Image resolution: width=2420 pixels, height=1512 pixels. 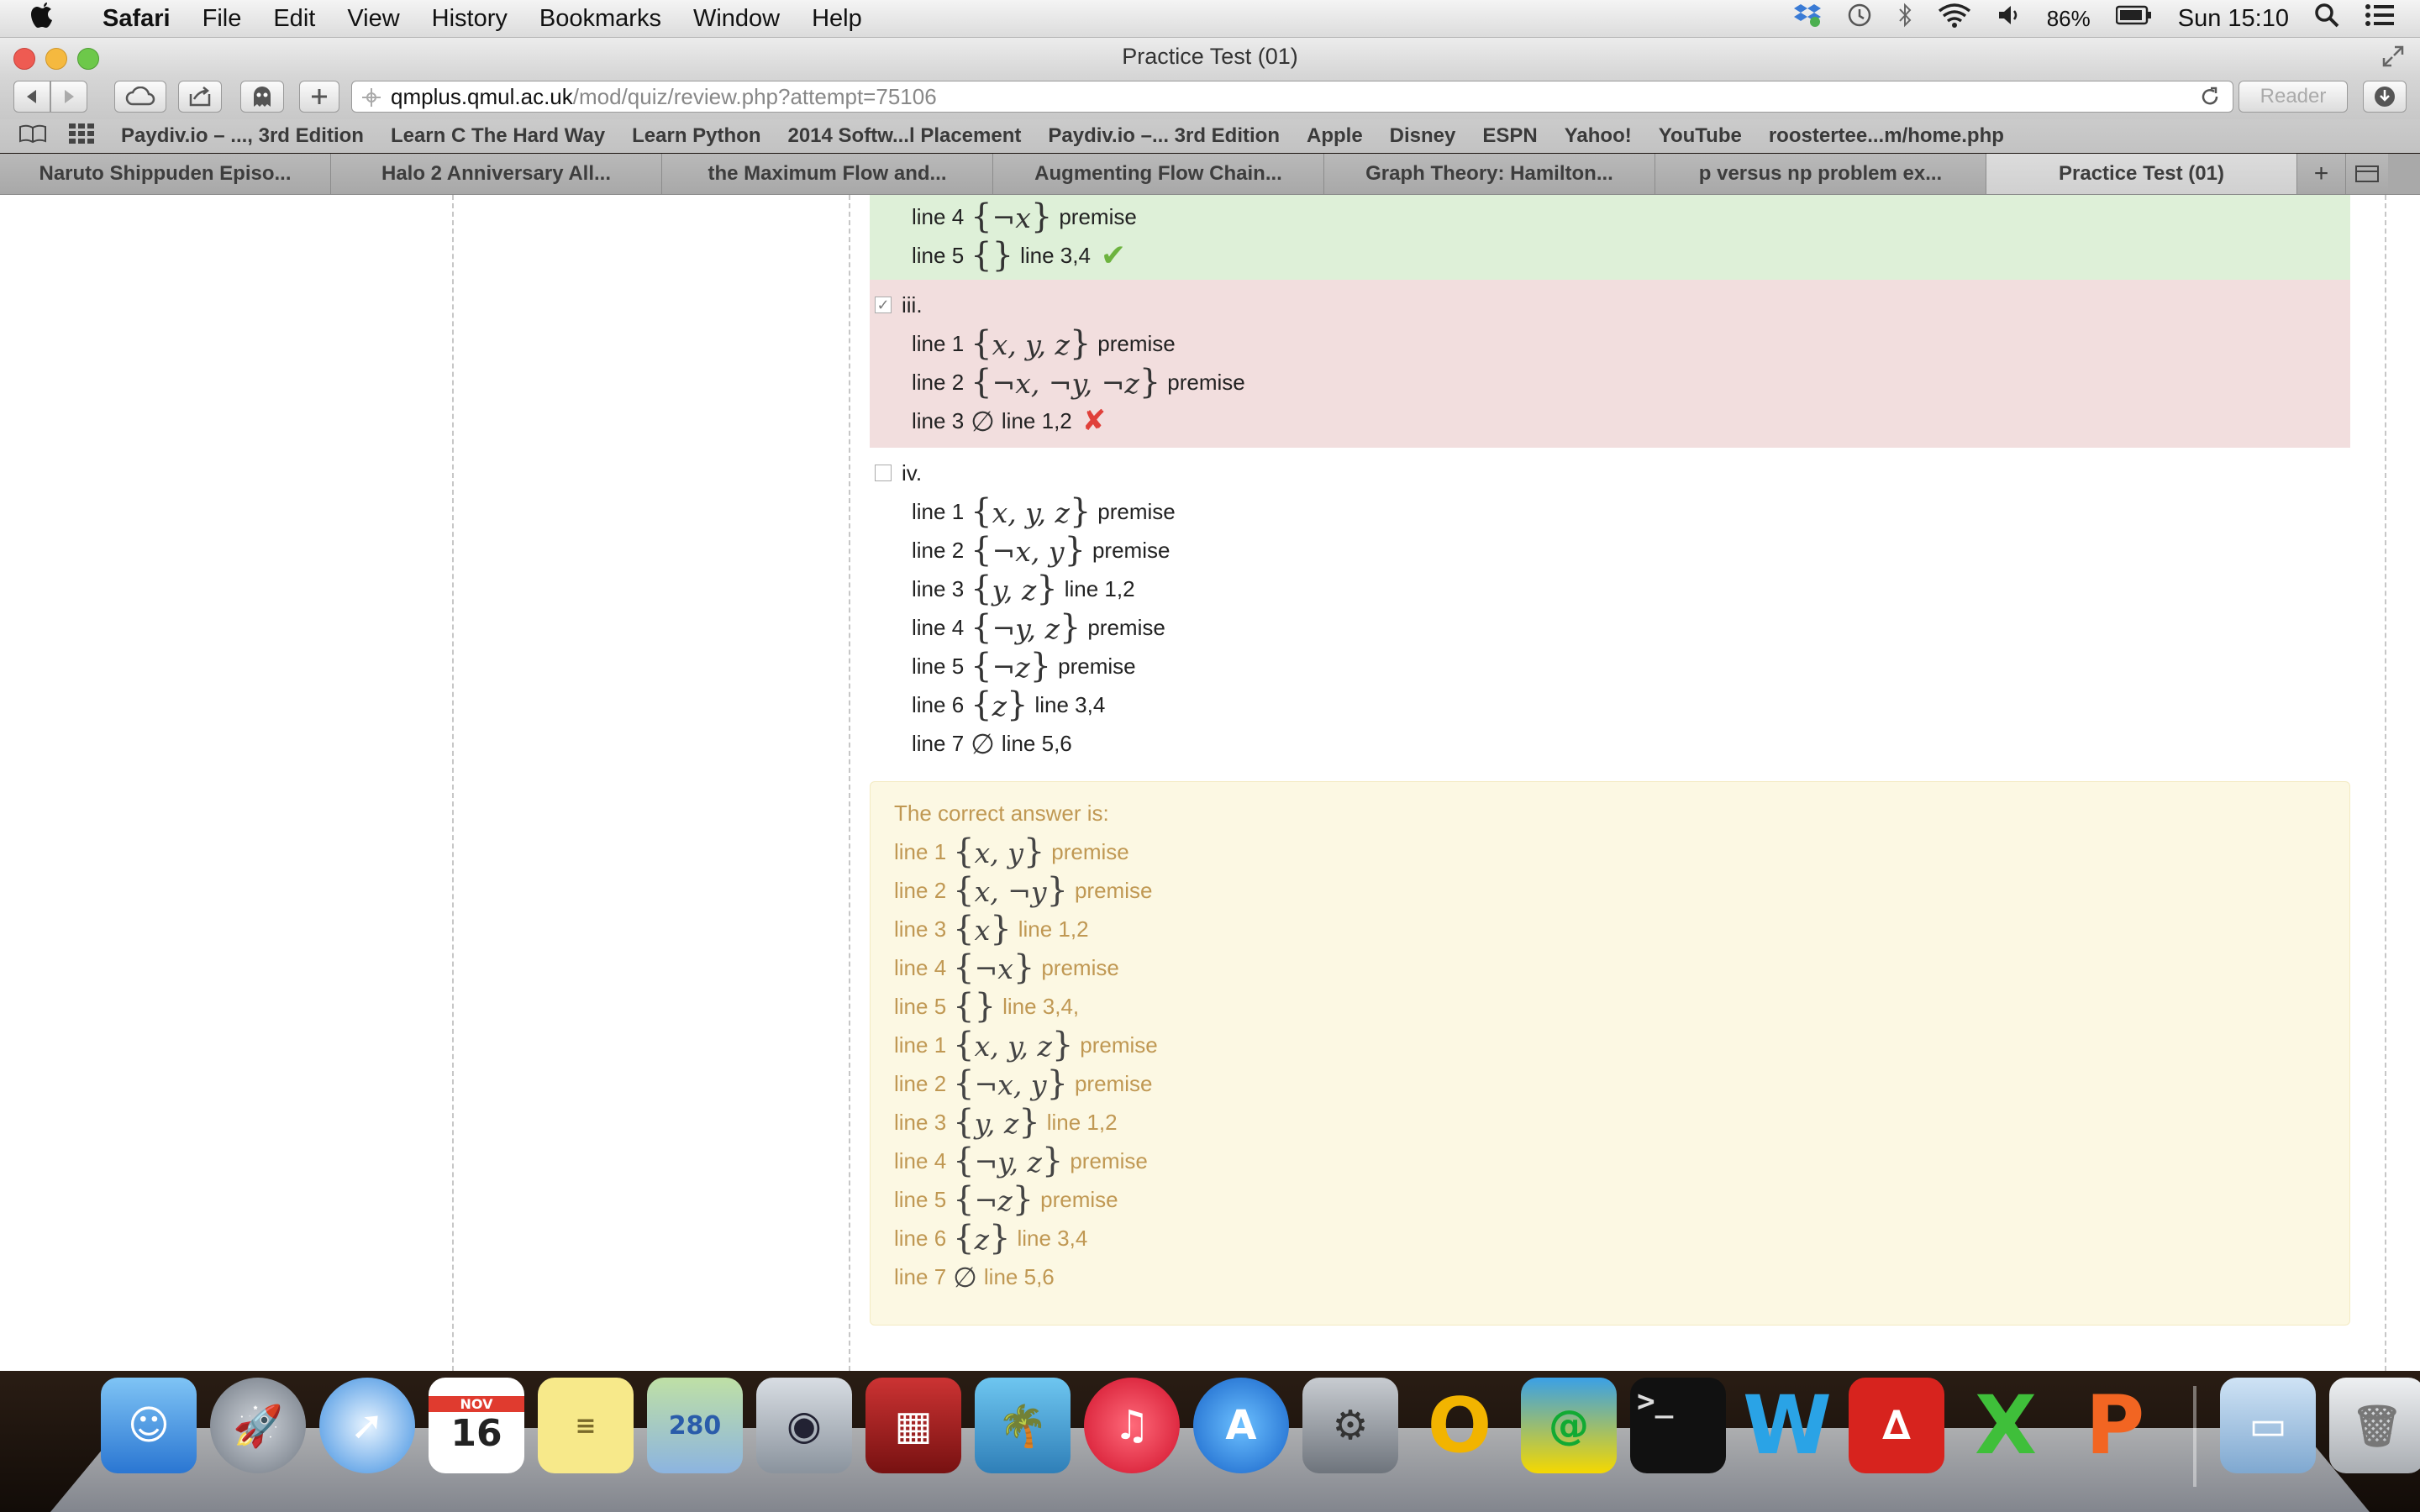 What do you see at coordinates (1569, 1425) in the screenshot?
I see `webstorm-icon: @` at bounding box center [1569, 1425].